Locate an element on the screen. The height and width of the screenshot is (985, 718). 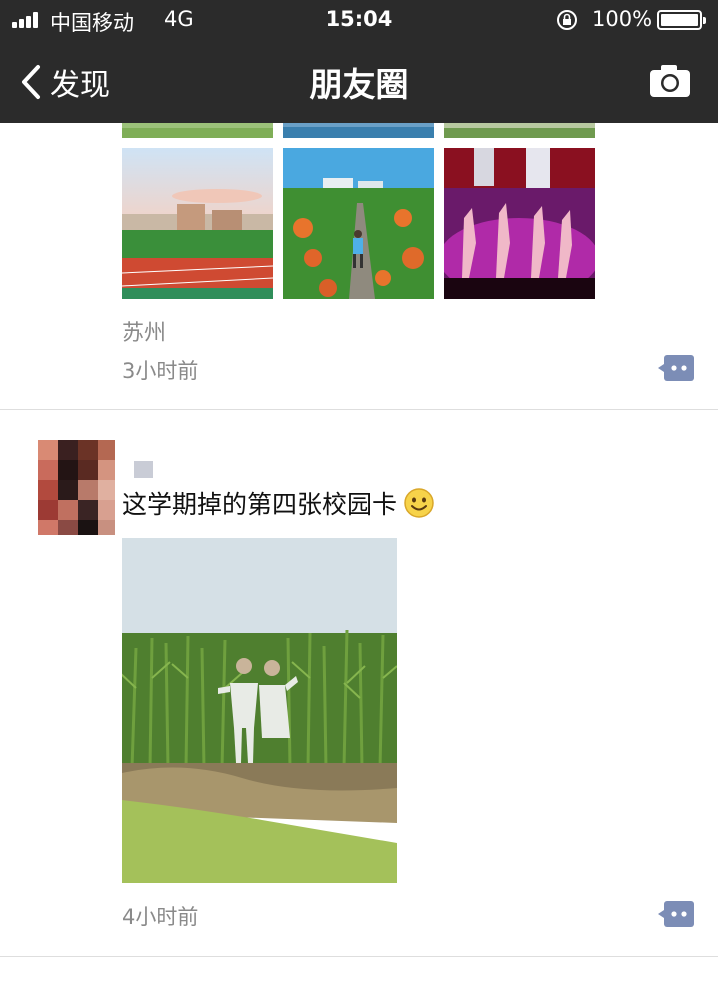
smile-emoji-icon is located at coordinates (419, 503).